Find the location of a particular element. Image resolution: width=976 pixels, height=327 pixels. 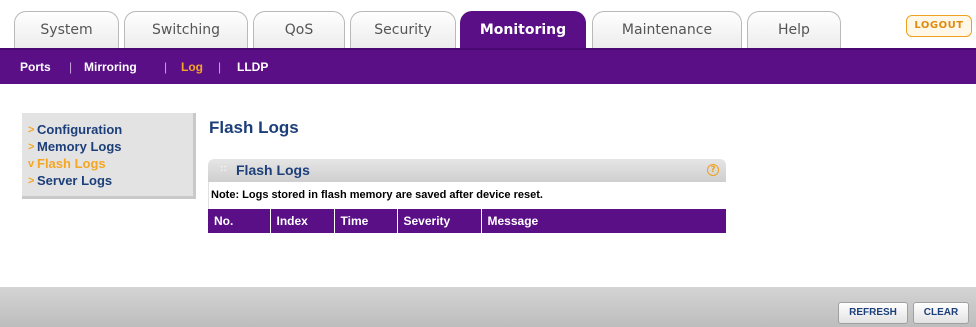

subnav-ports: Ports is located at coordinates (35, 67).